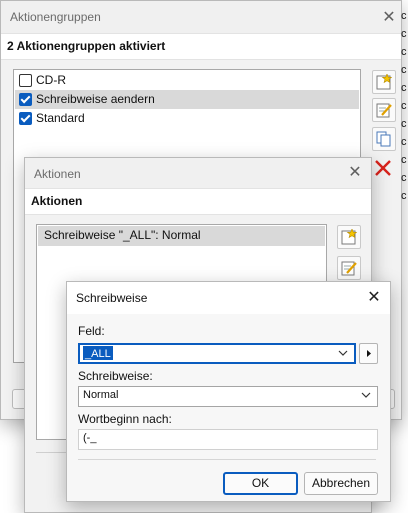 This screenshot has height=513, width=408. What do you see at coordinates (187, 80) in the screenshot?
I see `list-item: CD-R` at bounding box center [187, 80].